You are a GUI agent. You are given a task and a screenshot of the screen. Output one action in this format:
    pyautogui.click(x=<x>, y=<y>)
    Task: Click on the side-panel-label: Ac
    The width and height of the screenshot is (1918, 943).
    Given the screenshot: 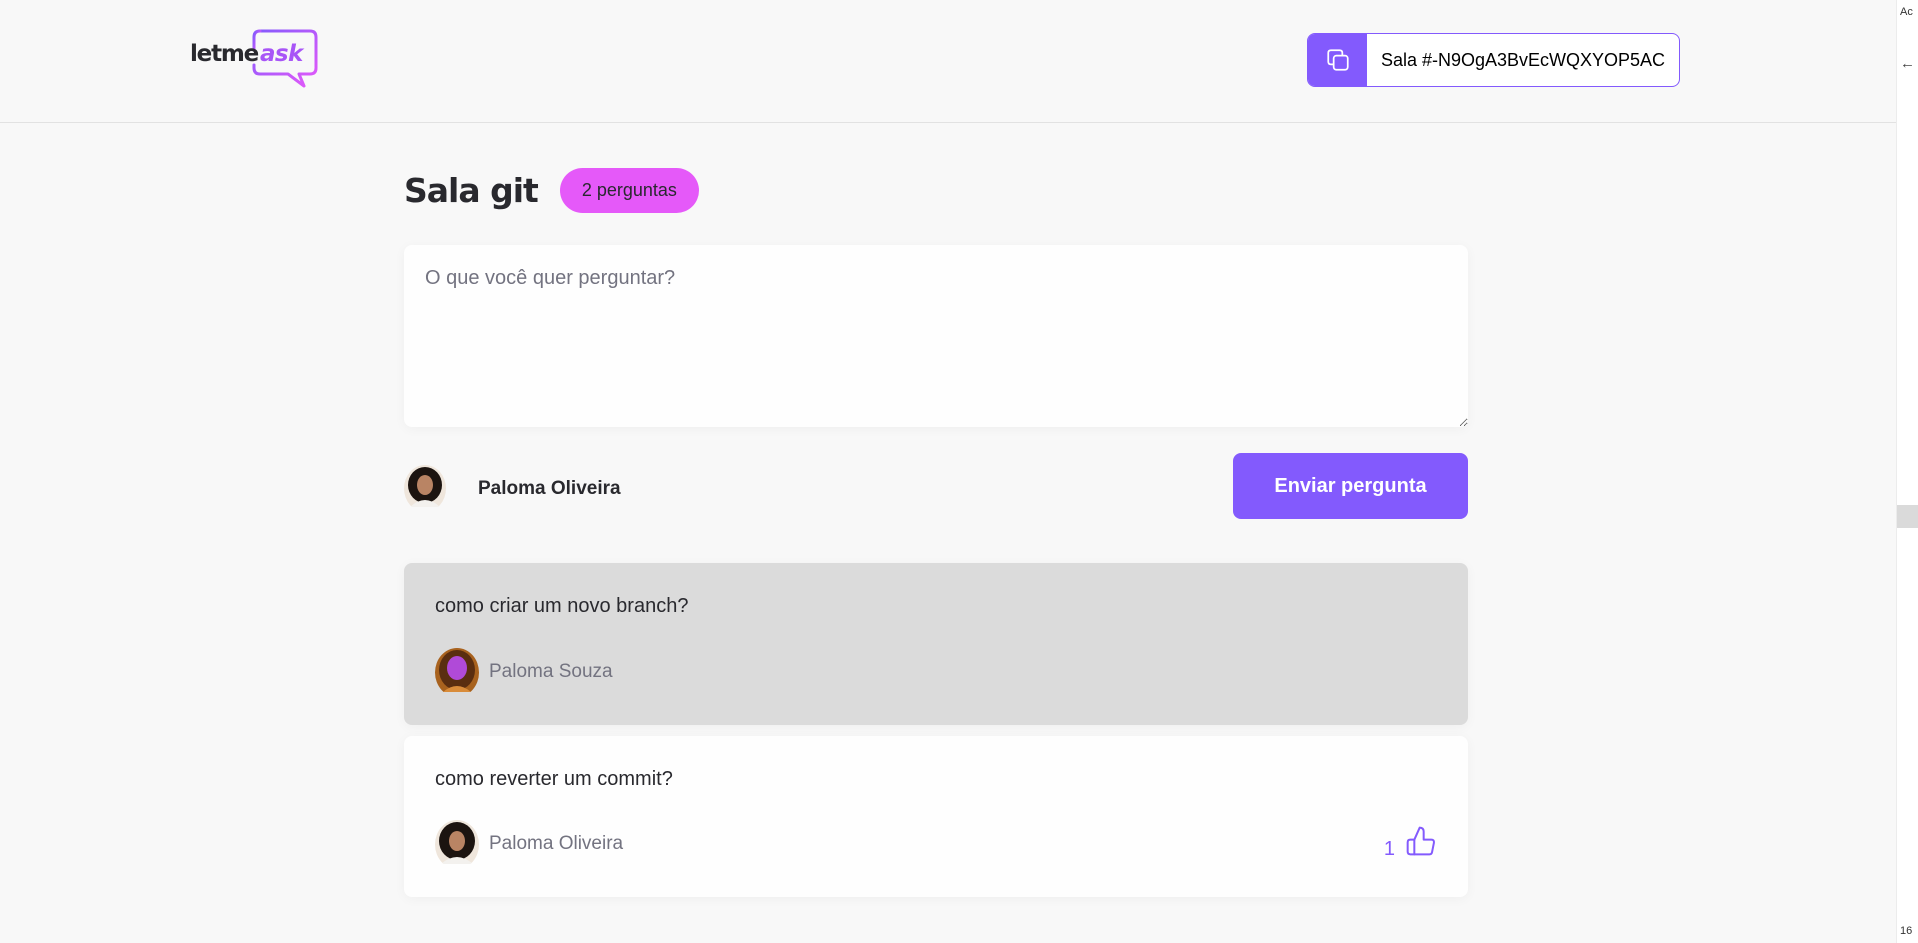 What is the action you would take?
    pyautogui.click(x=1906, y=12)
    